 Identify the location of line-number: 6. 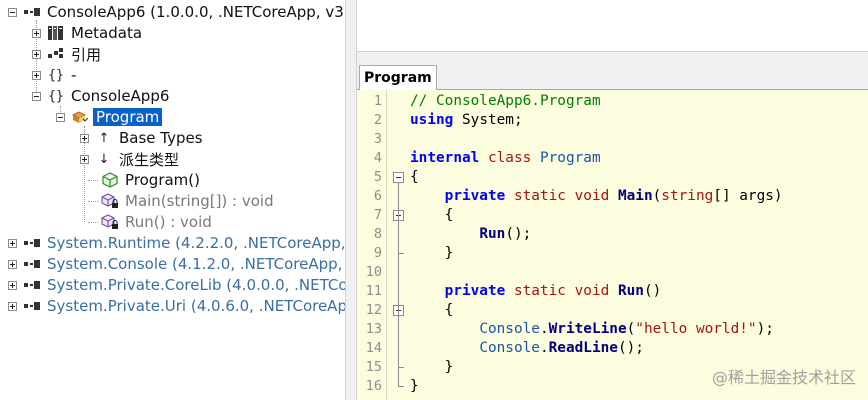
(377, 196).